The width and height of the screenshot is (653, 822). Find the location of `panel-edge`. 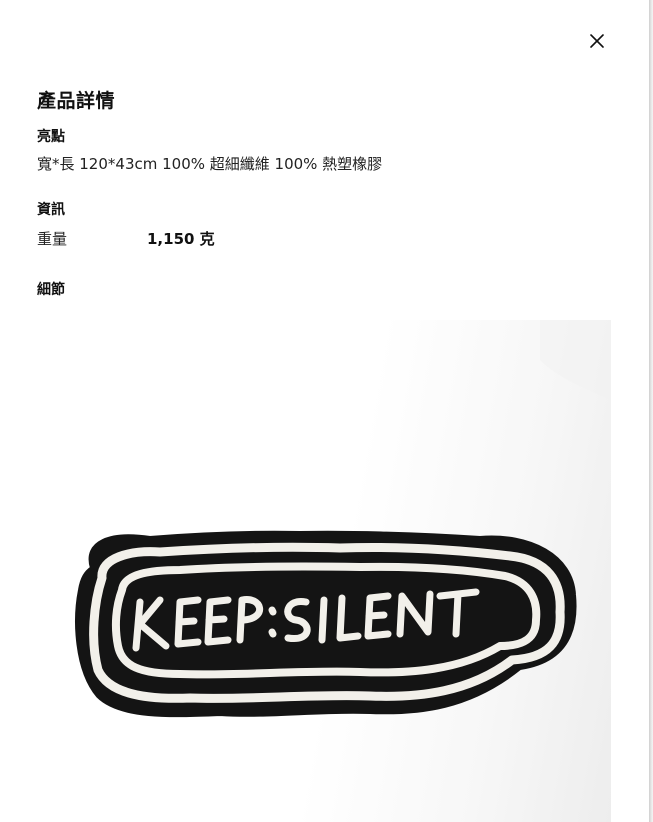

panel-edge is located at coordinates (651, 411).